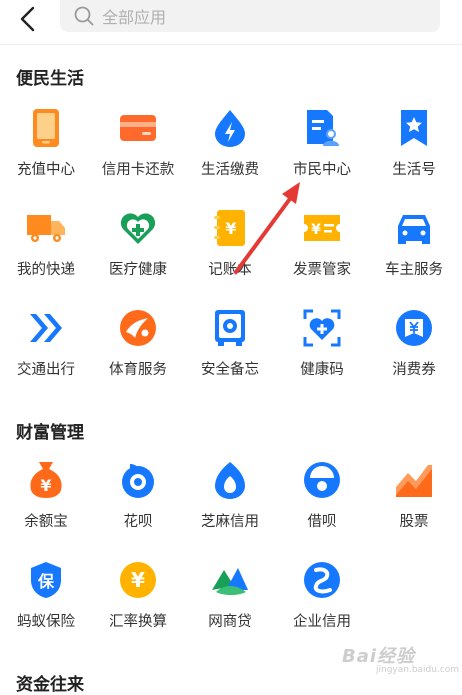 Image resolution: width=462 pixels, height=695 pixels. I want to click on app-label: 发票管家, so click(322, 270).